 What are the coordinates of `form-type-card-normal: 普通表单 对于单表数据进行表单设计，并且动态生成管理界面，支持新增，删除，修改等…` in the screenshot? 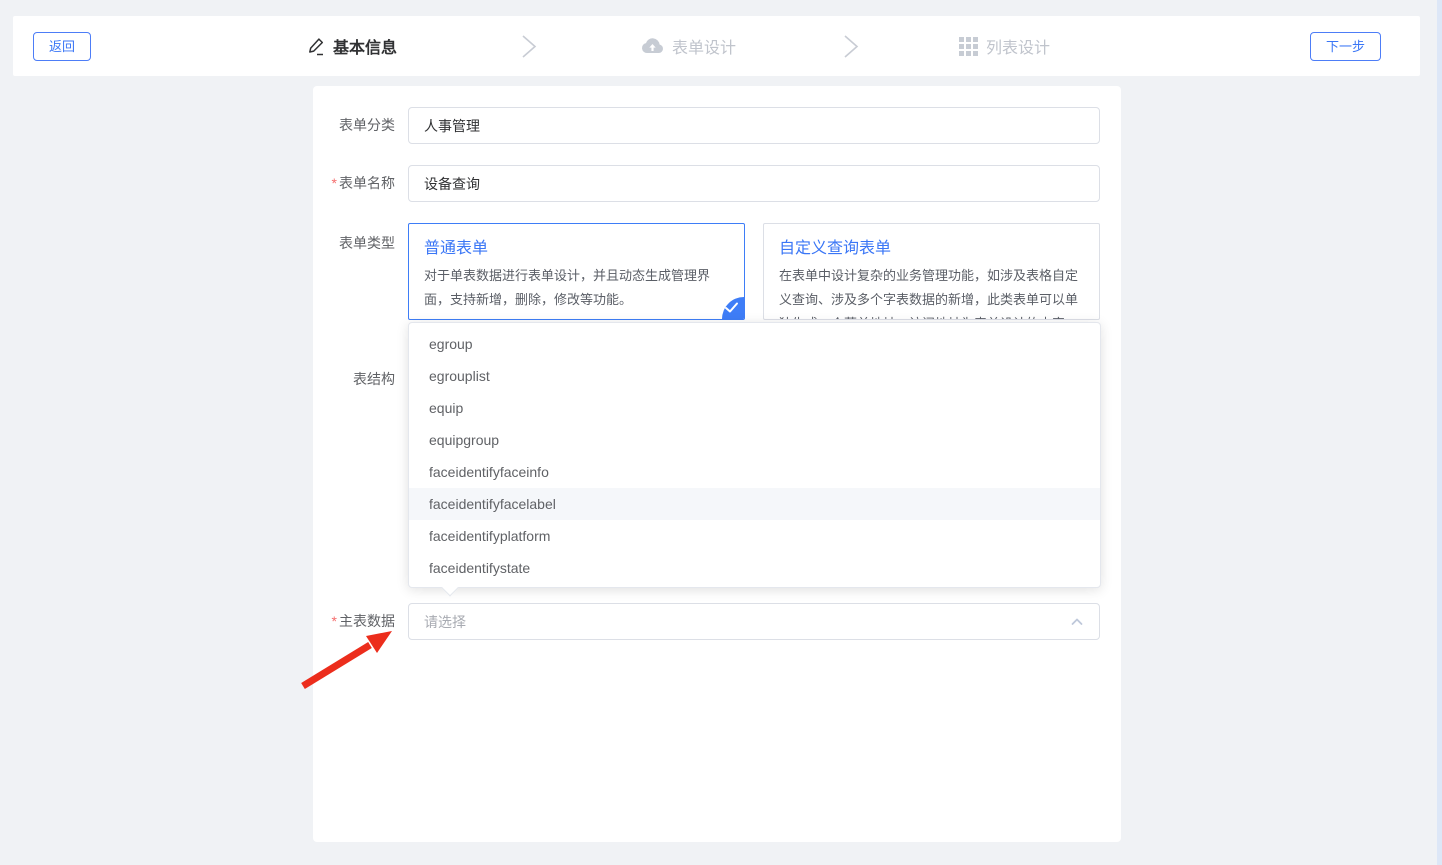 It's located at (576, 271).